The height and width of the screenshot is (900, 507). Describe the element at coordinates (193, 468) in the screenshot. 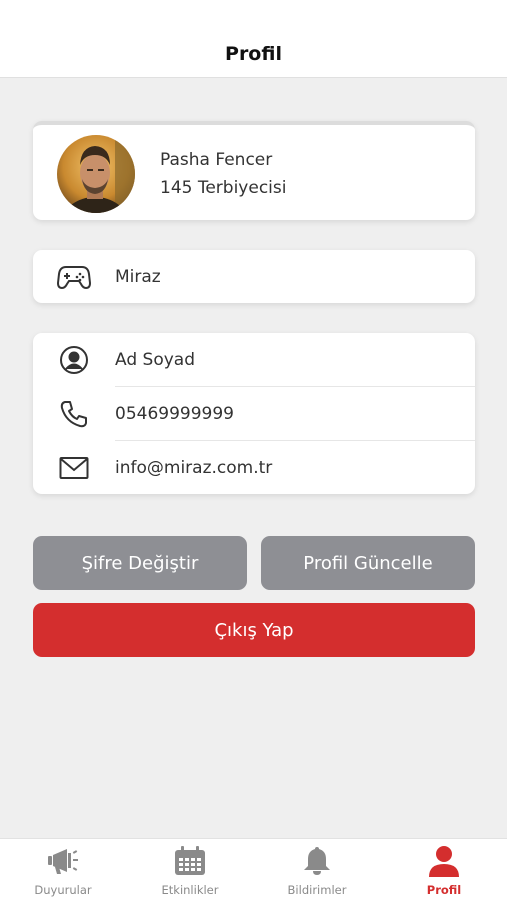

I see `email-field: info@miraz.com.tr` at that location.